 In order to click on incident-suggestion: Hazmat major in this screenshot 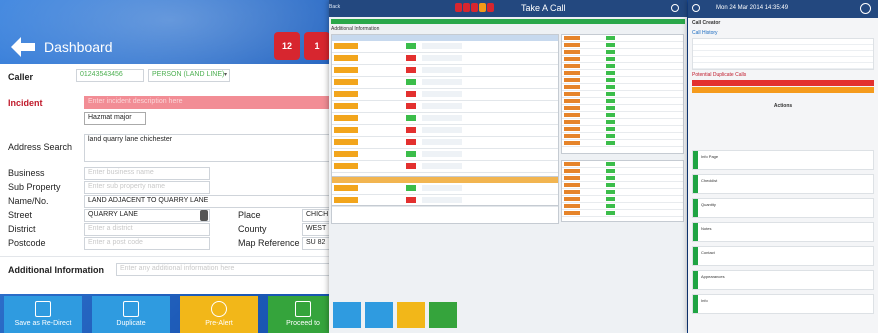, I will do `click(115, 118)`.